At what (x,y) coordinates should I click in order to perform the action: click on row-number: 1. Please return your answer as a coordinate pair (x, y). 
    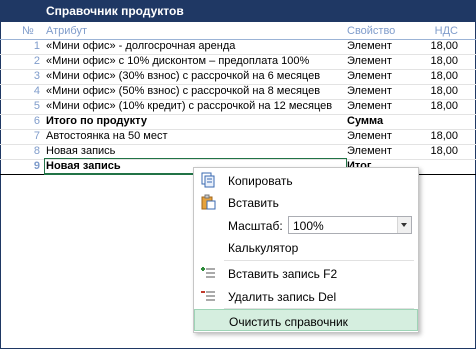
    Looking at the image, I should click on (36, 46).